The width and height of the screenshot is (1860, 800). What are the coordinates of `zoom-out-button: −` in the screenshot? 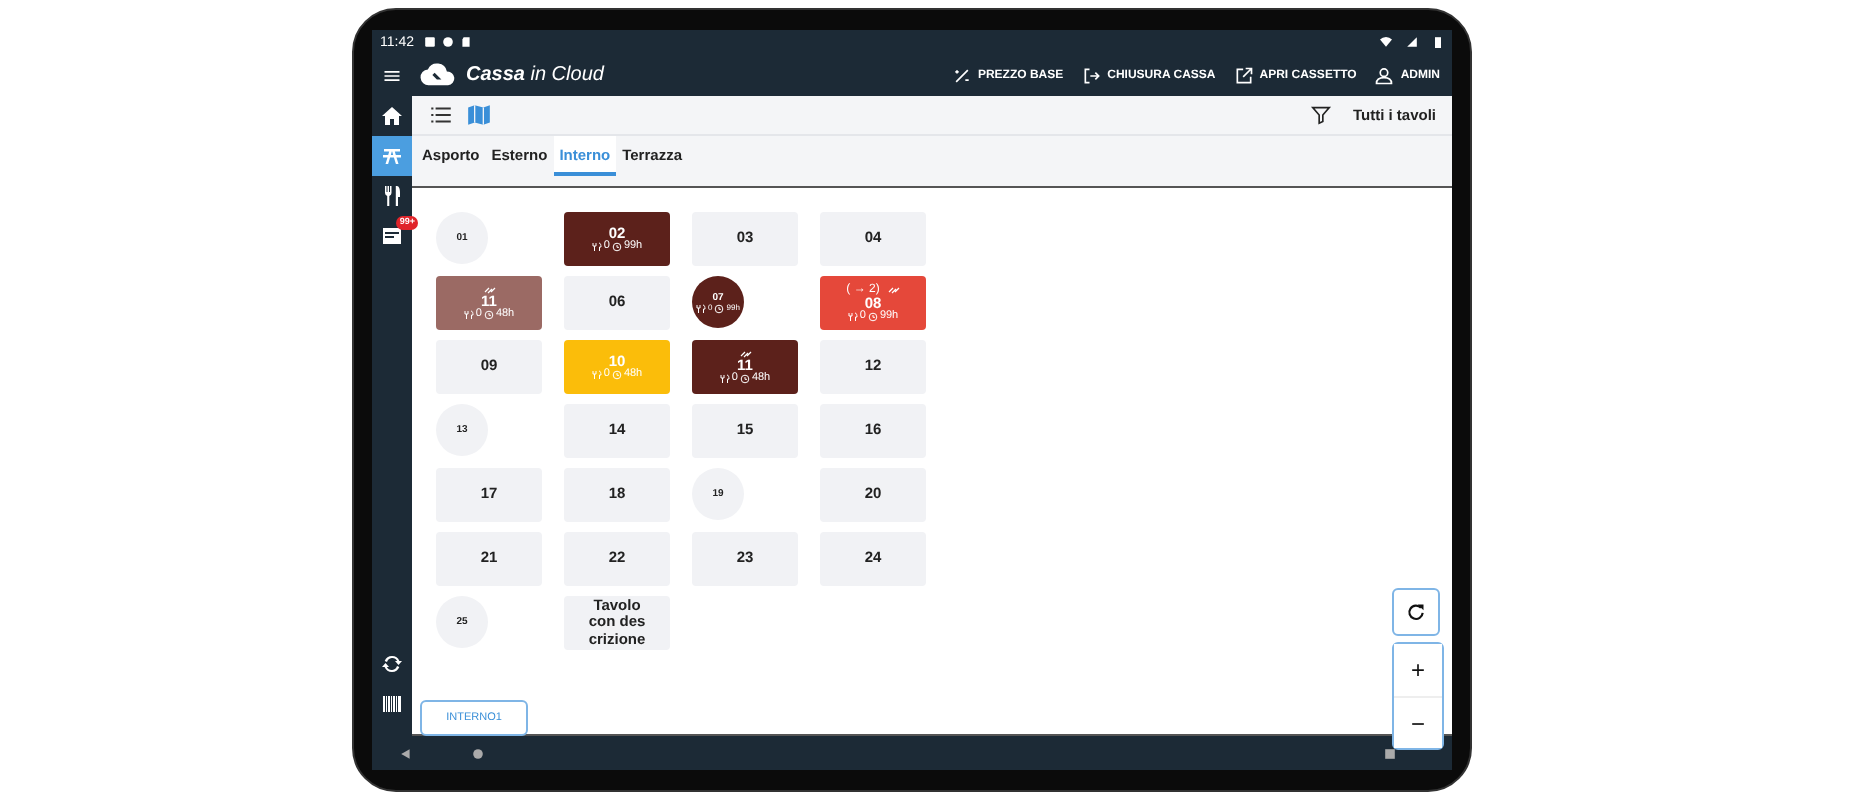 It's located at (1418, 722).